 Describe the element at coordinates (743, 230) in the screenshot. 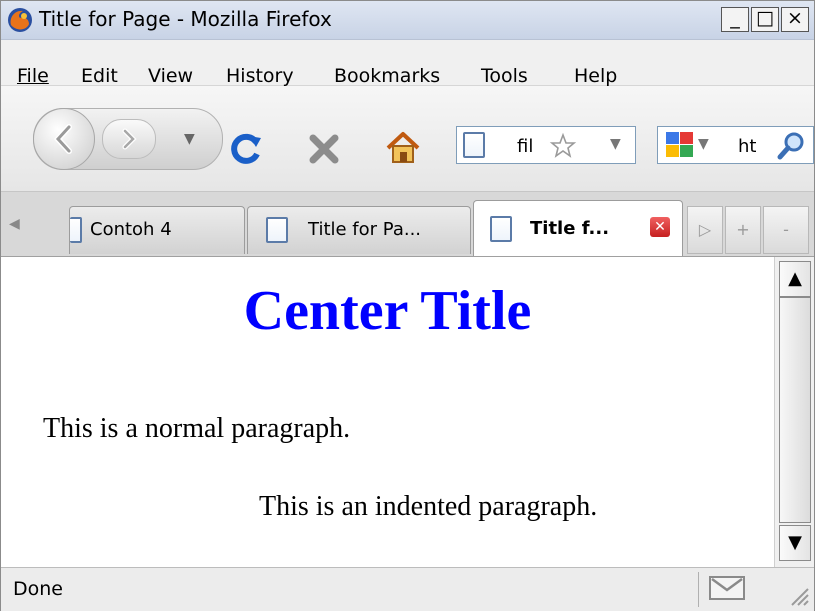

I see `new-tab-icon: +` at that location.